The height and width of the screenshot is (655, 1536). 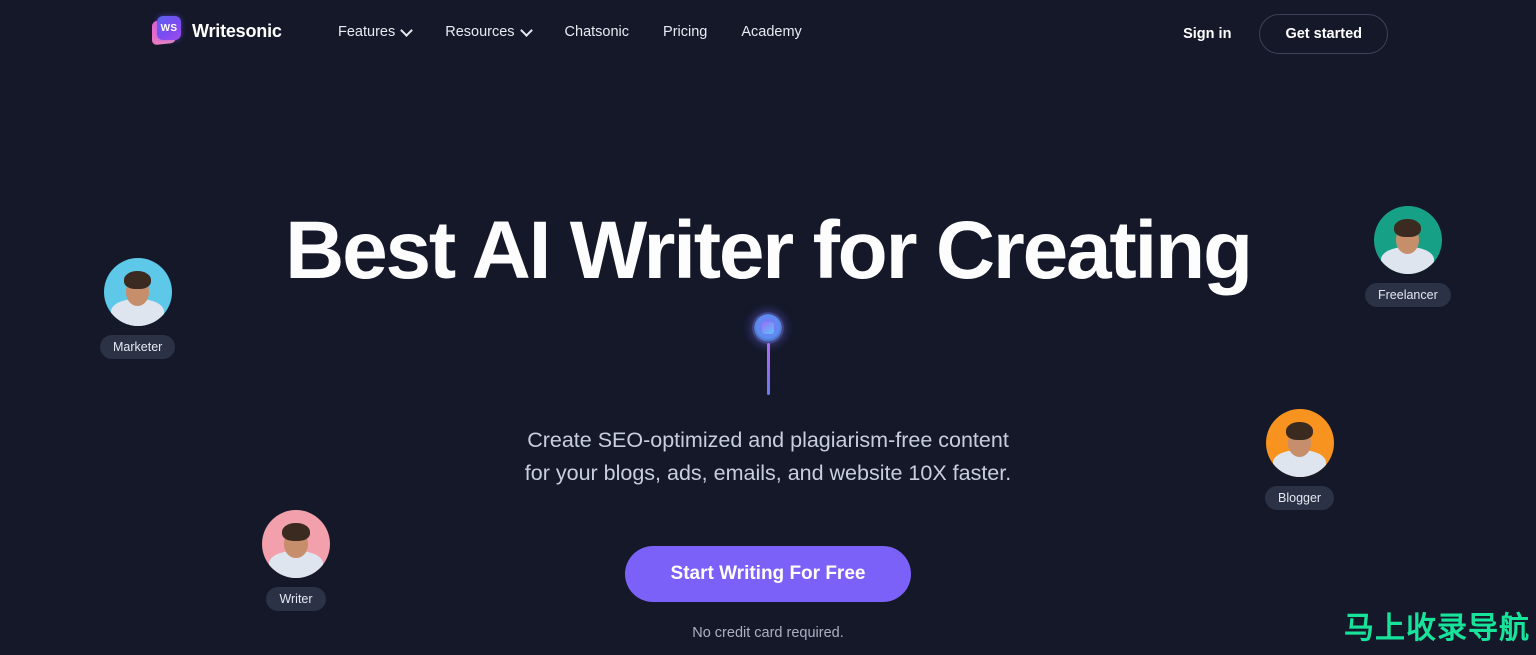 I want to click on logo-face-layer: WS, so click(x=169, y=28).